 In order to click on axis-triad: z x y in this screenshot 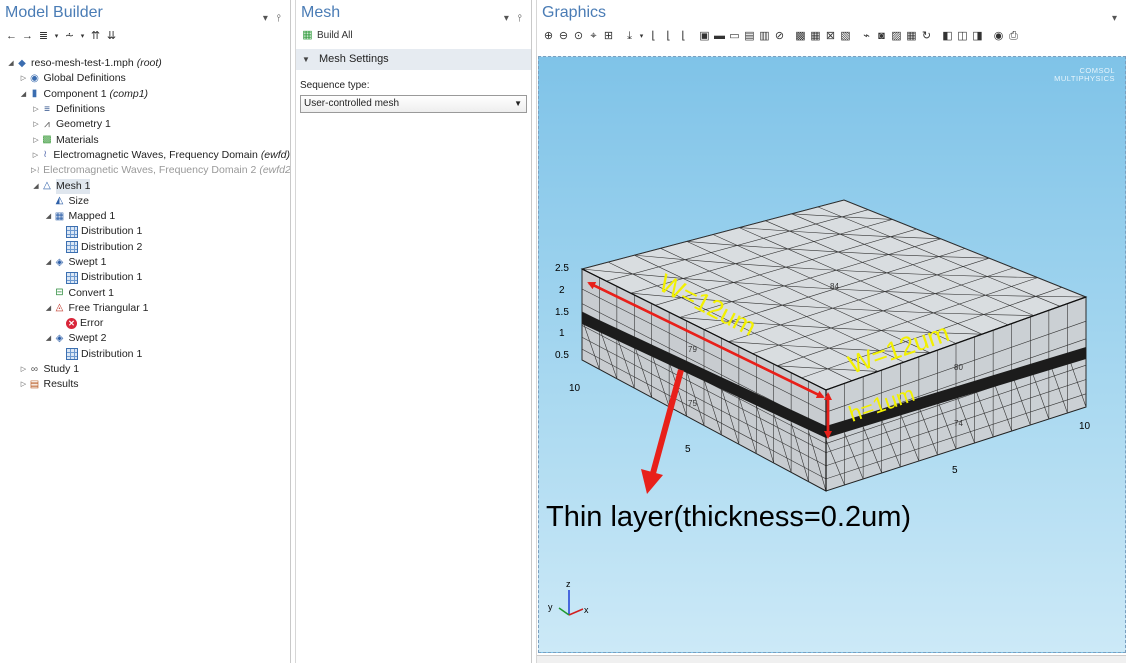, I will do `click(568, 597)`.